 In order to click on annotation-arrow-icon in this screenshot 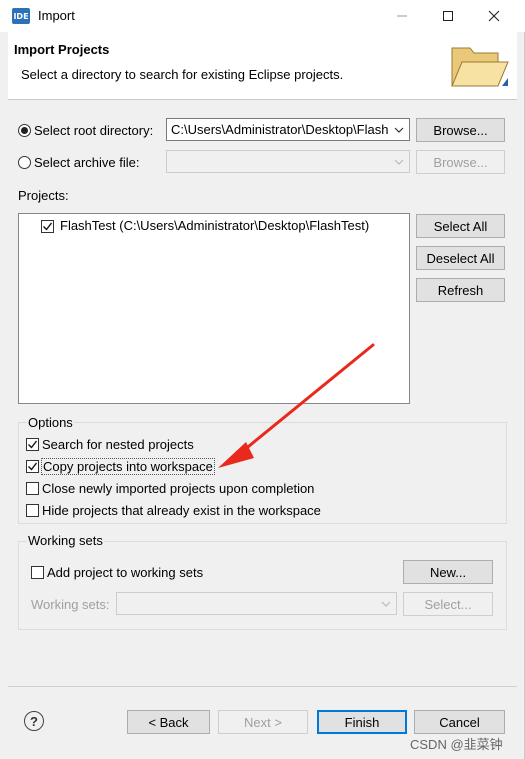, I will do `click(296, 405)`.